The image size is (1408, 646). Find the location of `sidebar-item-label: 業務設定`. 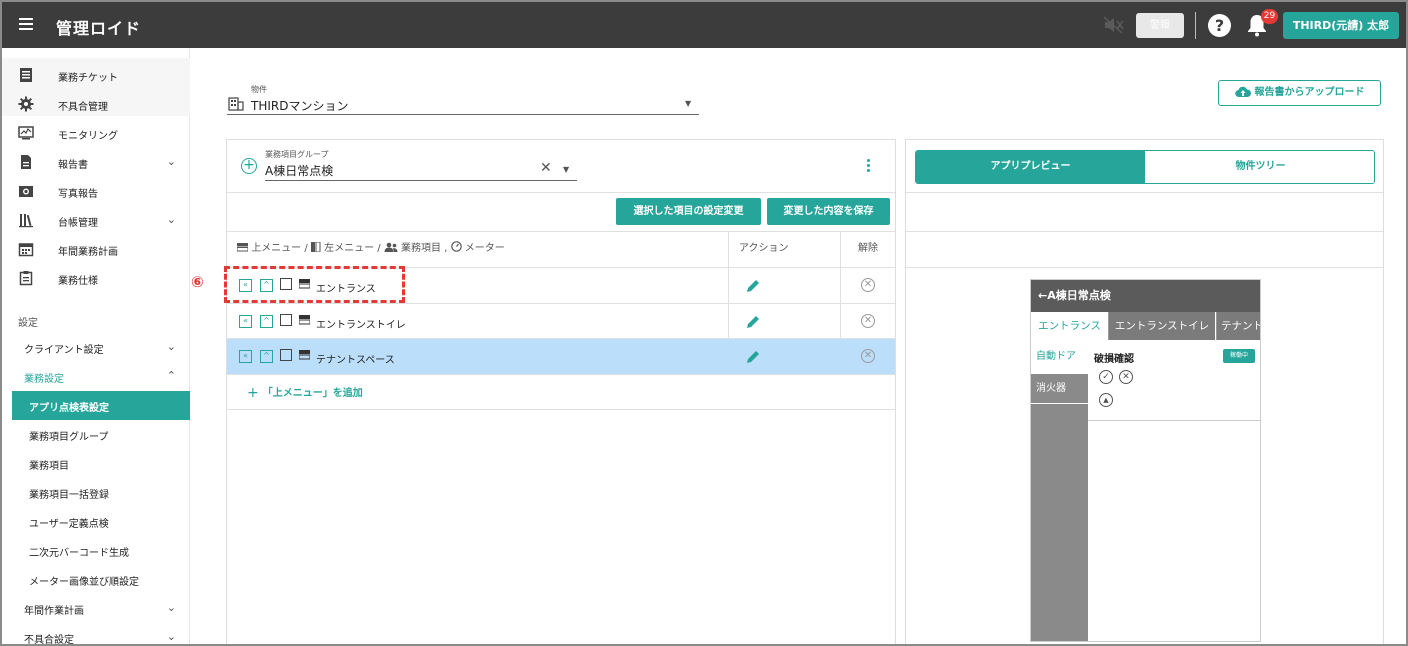

sidebar-item-label: 業務設定 is located at coordinates (44, 379).